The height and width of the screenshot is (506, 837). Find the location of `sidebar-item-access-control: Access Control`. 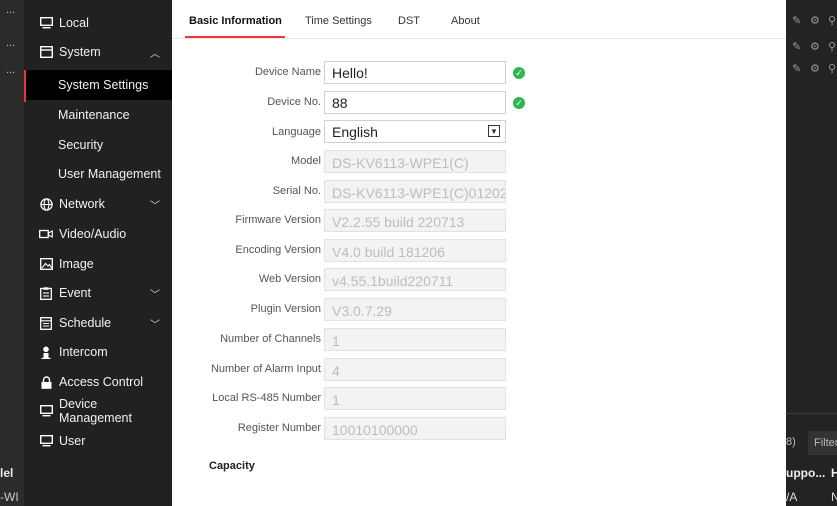

sidebar-item-access-control: Access Control is located at coordinates (99, 382).